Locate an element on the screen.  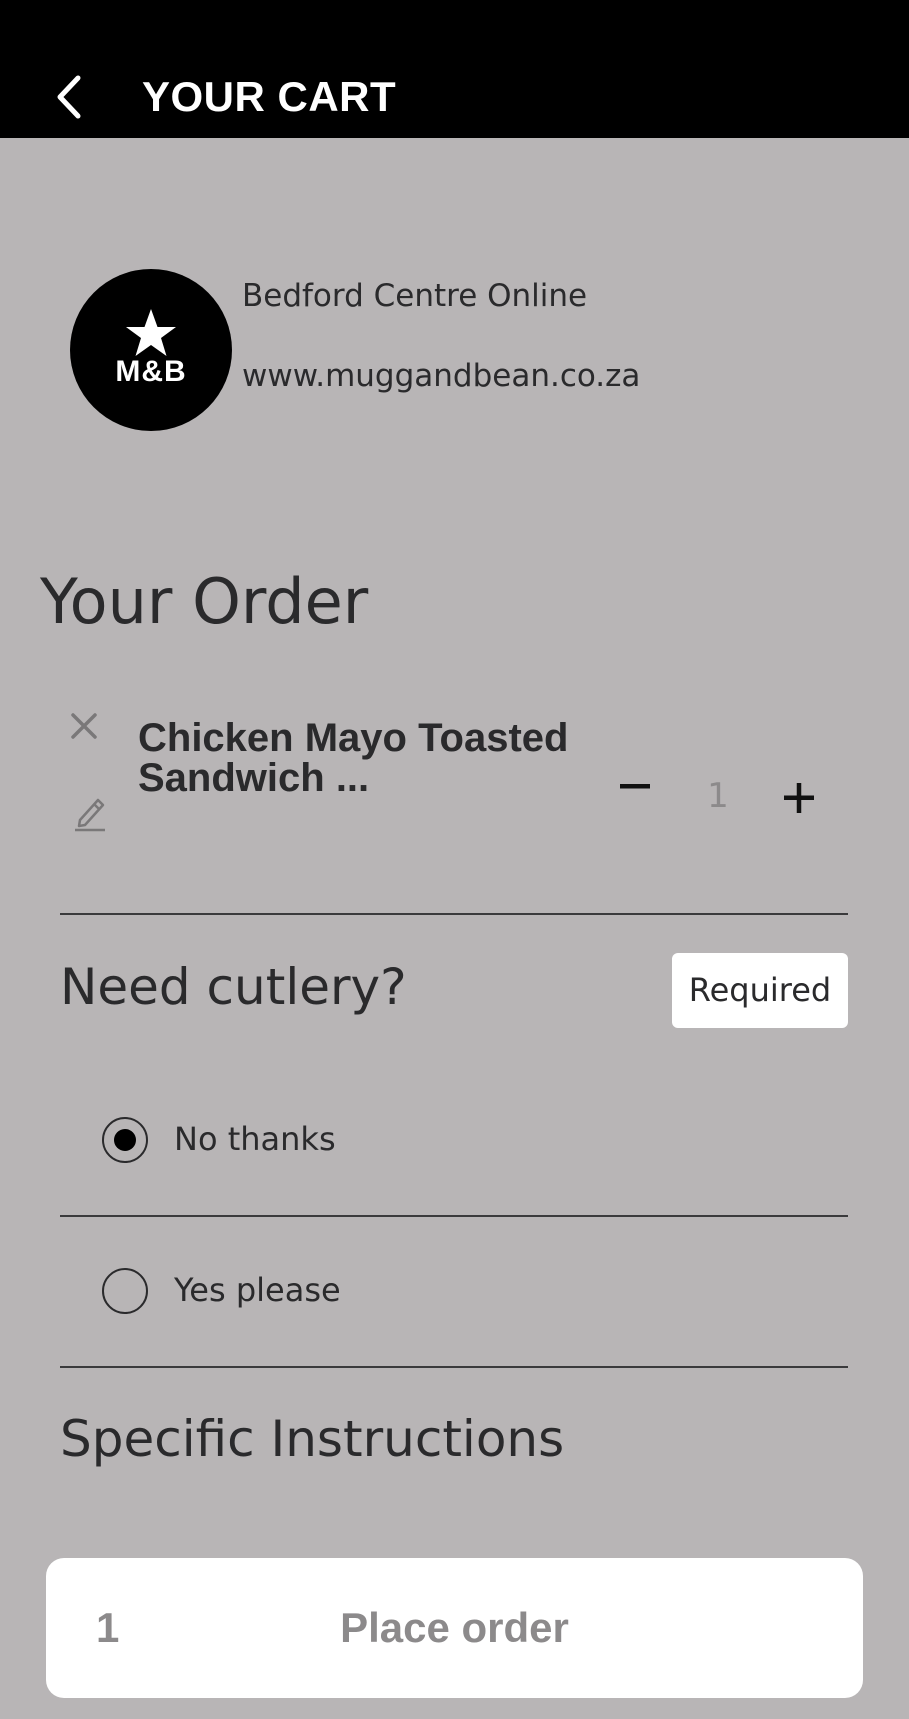
star-icon is located at coordinates (151, 332).